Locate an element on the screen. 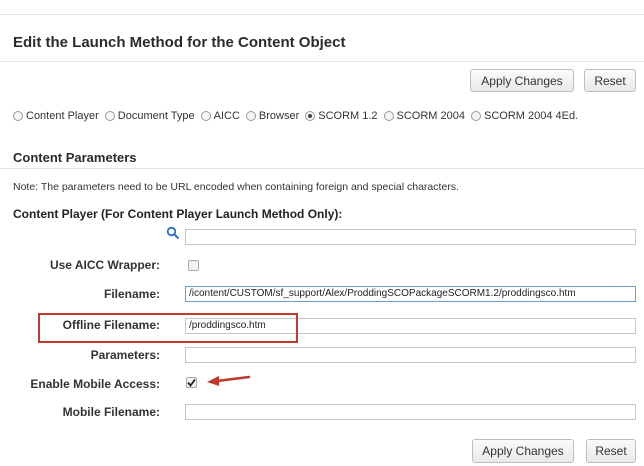 The height and width of the screenshot is (466, 644). radio-scorm-1-2: SCORM 1.2 is located at coordinates (341, 116).